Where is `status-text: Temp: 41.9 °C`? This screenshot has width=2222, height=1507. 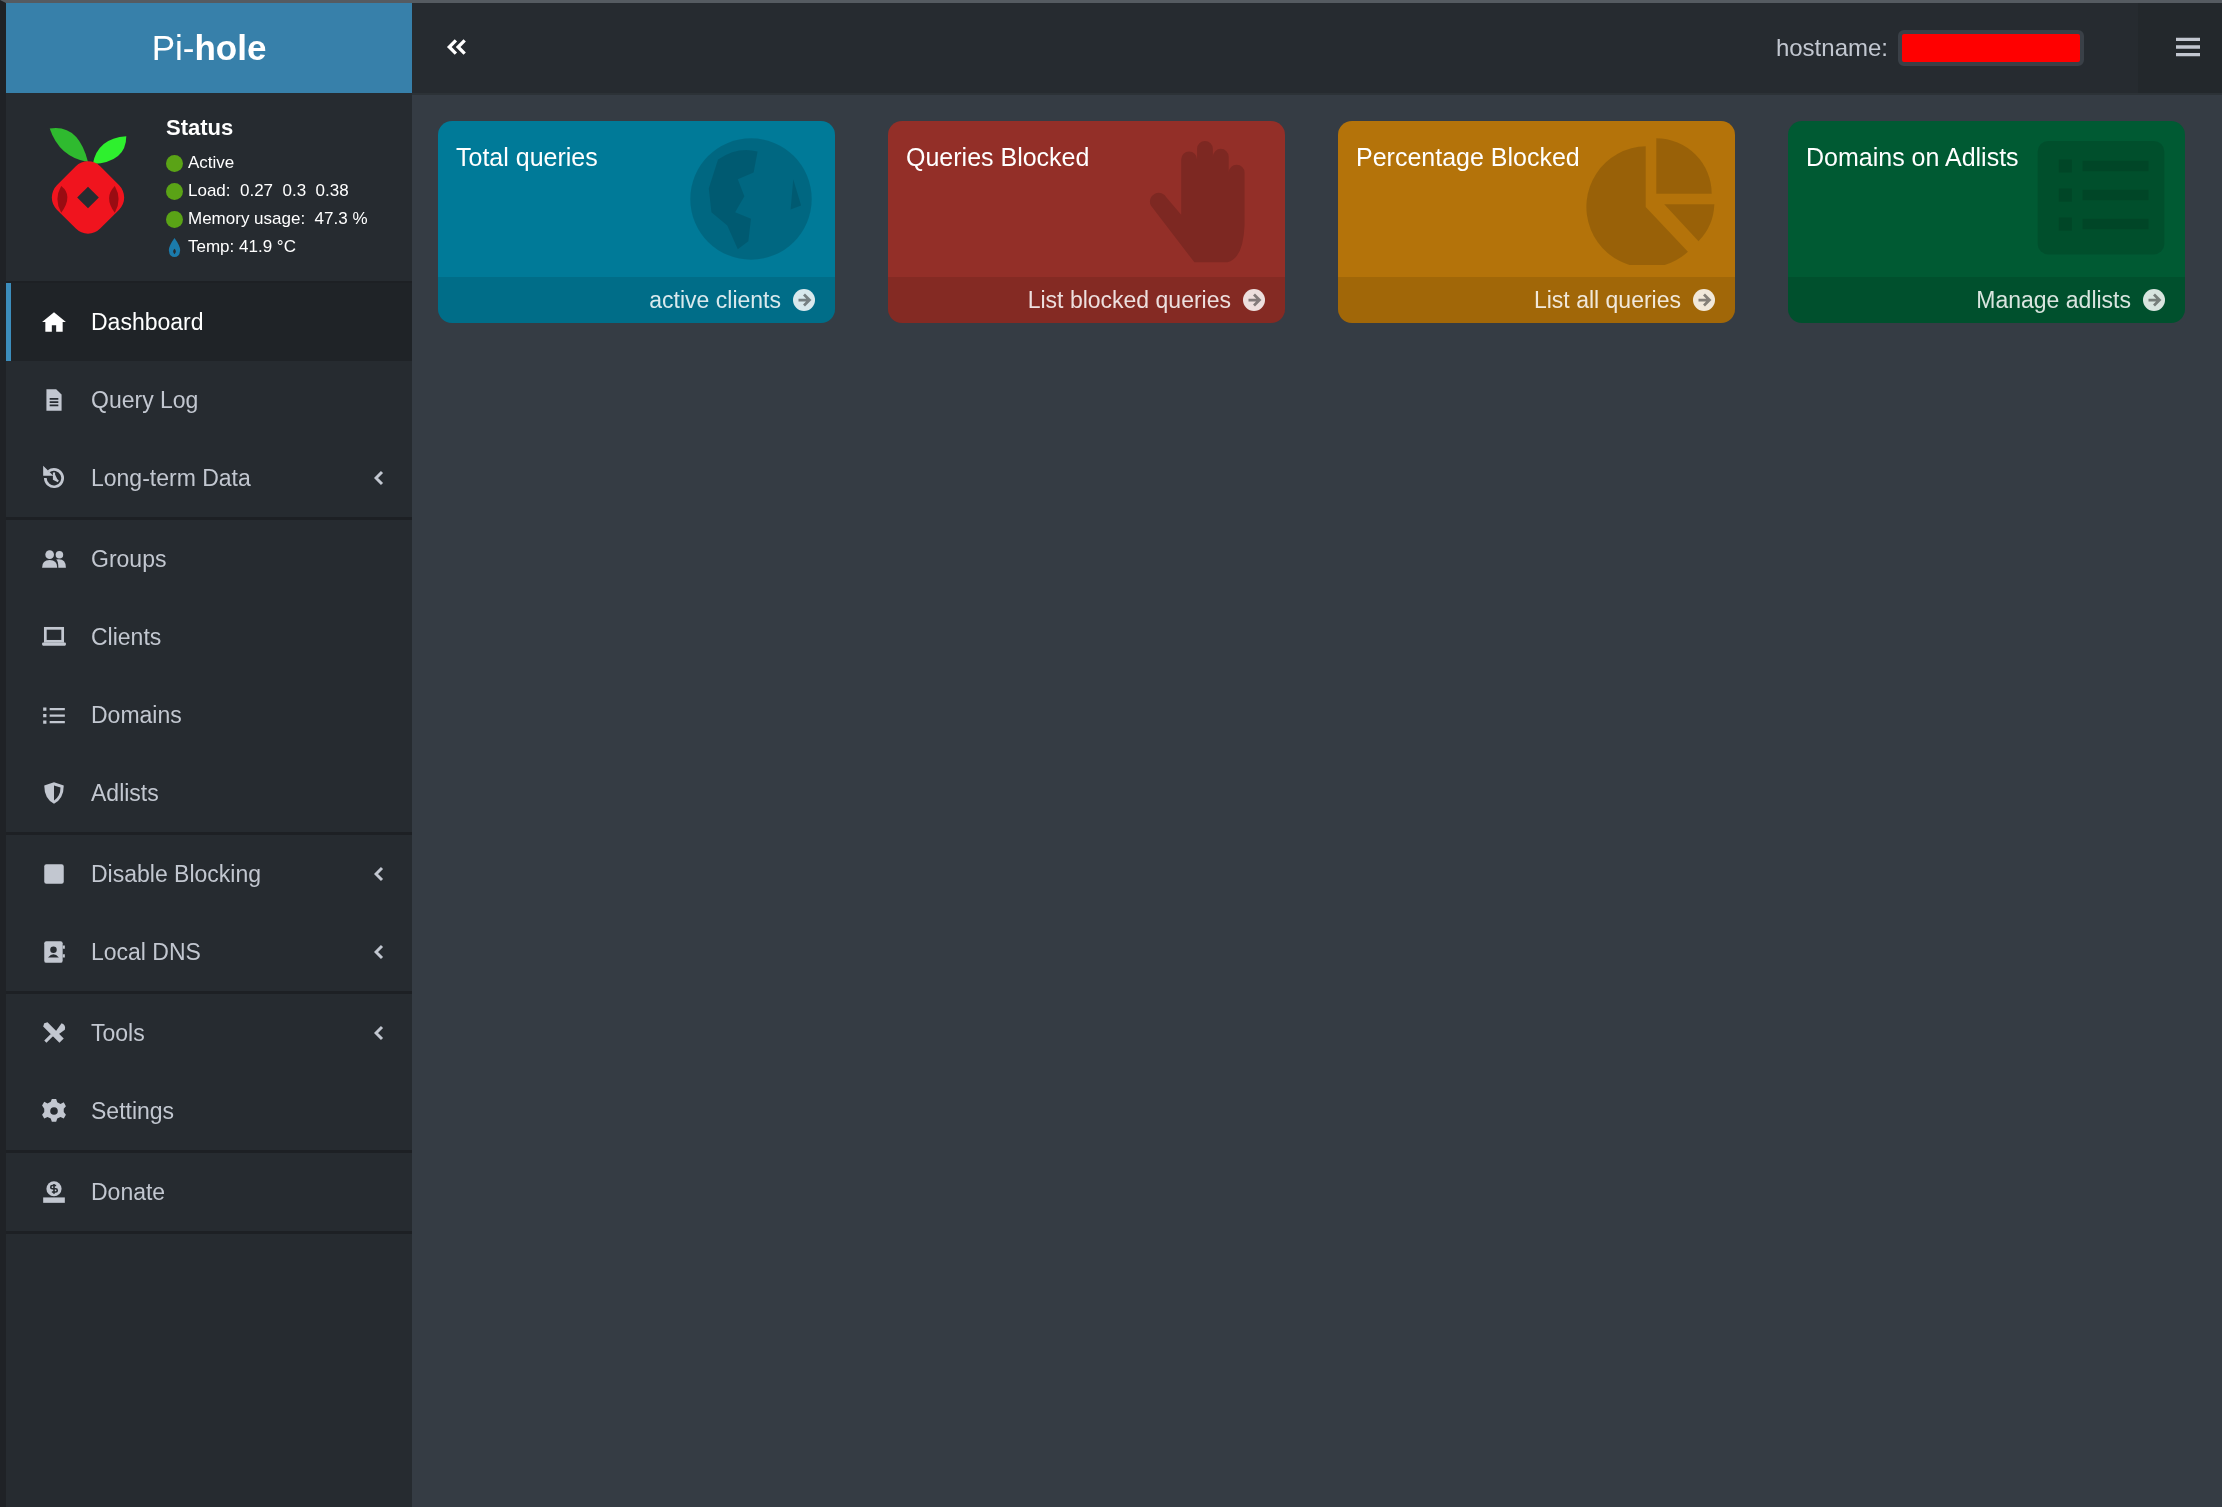
status-text: Temp: 41.9 °C is located at coordinates (242, 247).